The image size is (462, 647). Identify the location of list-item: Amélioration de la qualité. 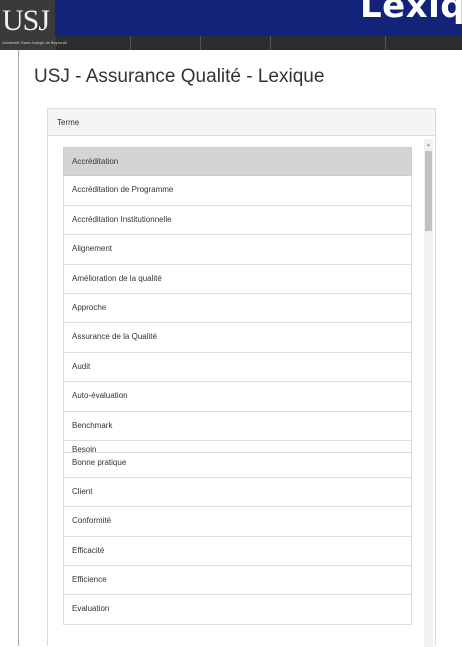
(237, 279).